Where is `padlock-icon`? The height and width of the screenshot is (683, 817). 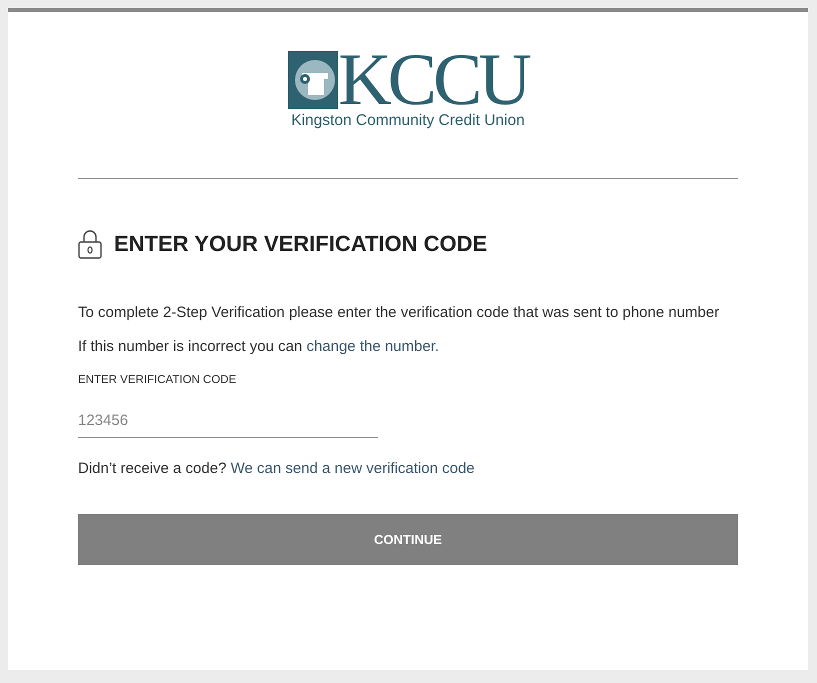 padlock-icon is located at coordinates (90, 244).